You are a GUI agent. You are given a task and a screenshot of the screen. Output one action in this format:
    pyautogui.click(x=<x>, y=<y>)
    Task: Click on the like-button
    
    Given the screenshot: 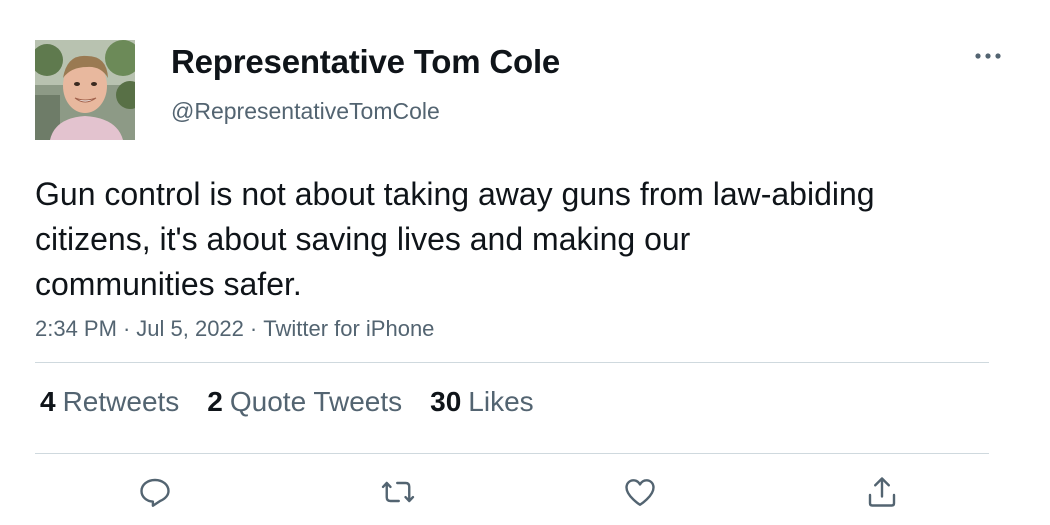 What is the action you would take?
    pyautogui.click(x=640, y=492)
    